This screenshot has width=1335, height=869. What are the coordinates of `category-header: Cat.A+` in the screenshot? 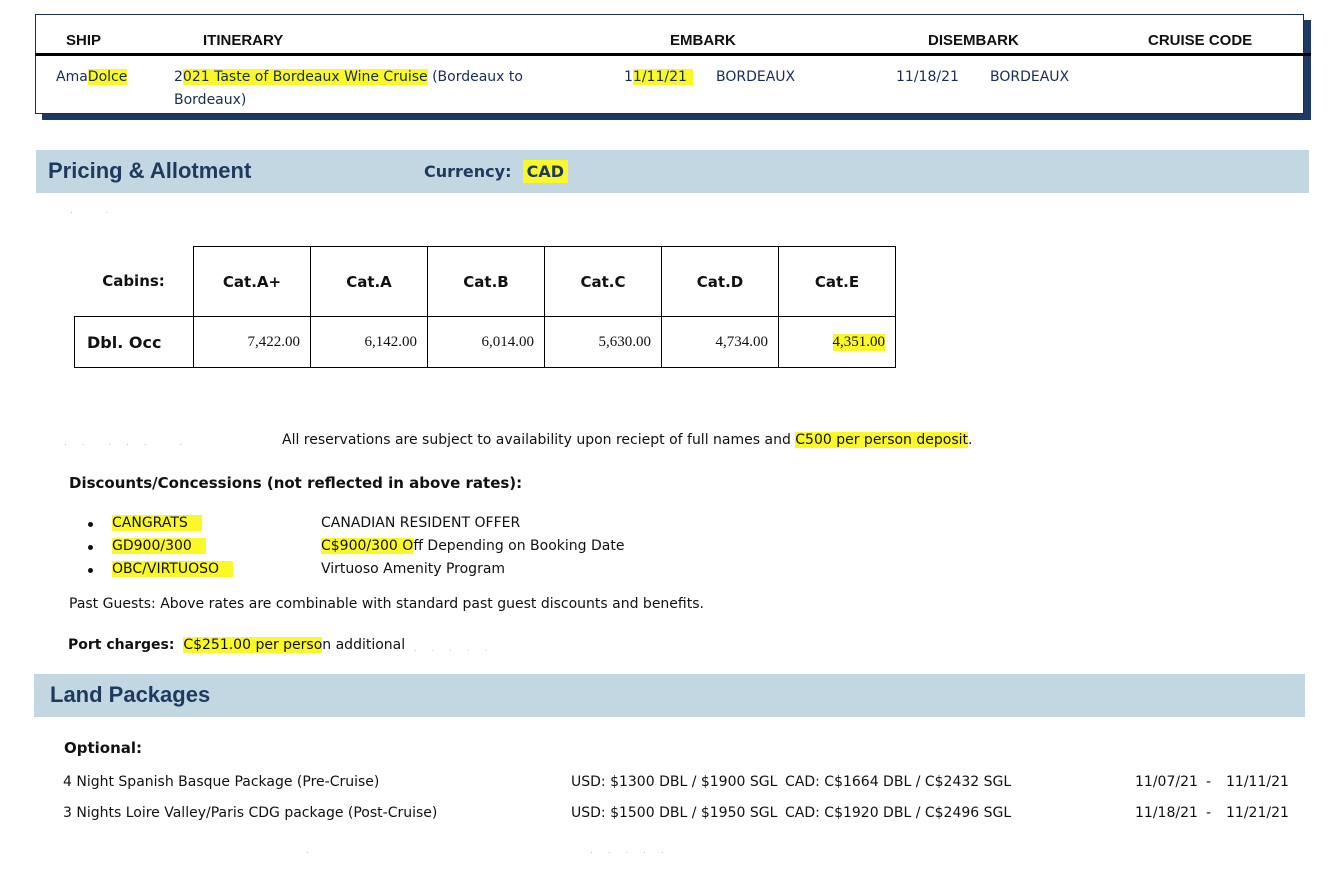 It's located at (252, 281).